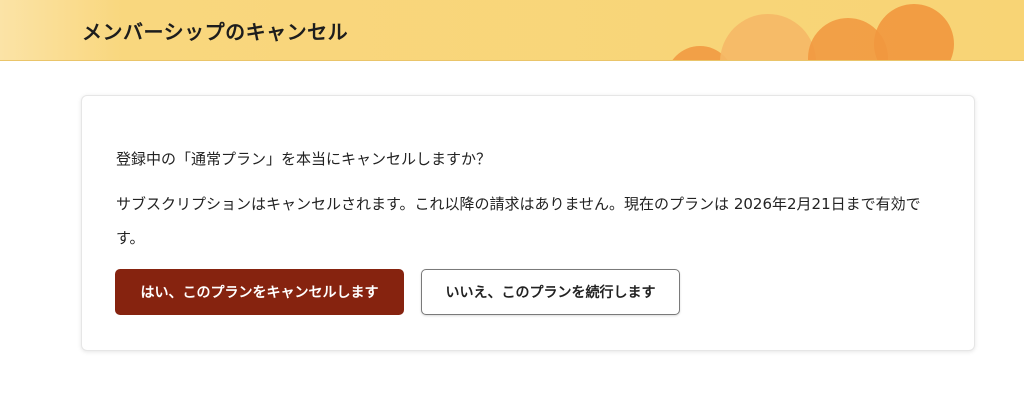 The height and width of the screenshot is (403, 1024). I want to click on cancel-question: 登録中の「通常プラン」を本当にキャンセルしますか？, so click(304, 159).